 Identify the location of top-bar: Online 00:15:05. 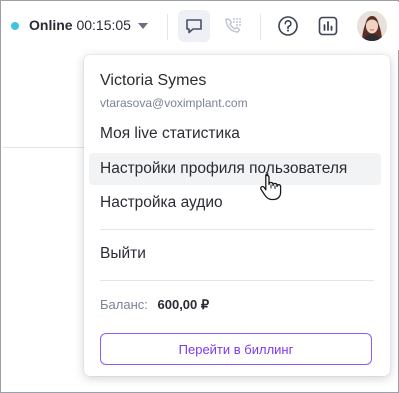
(200, 26).